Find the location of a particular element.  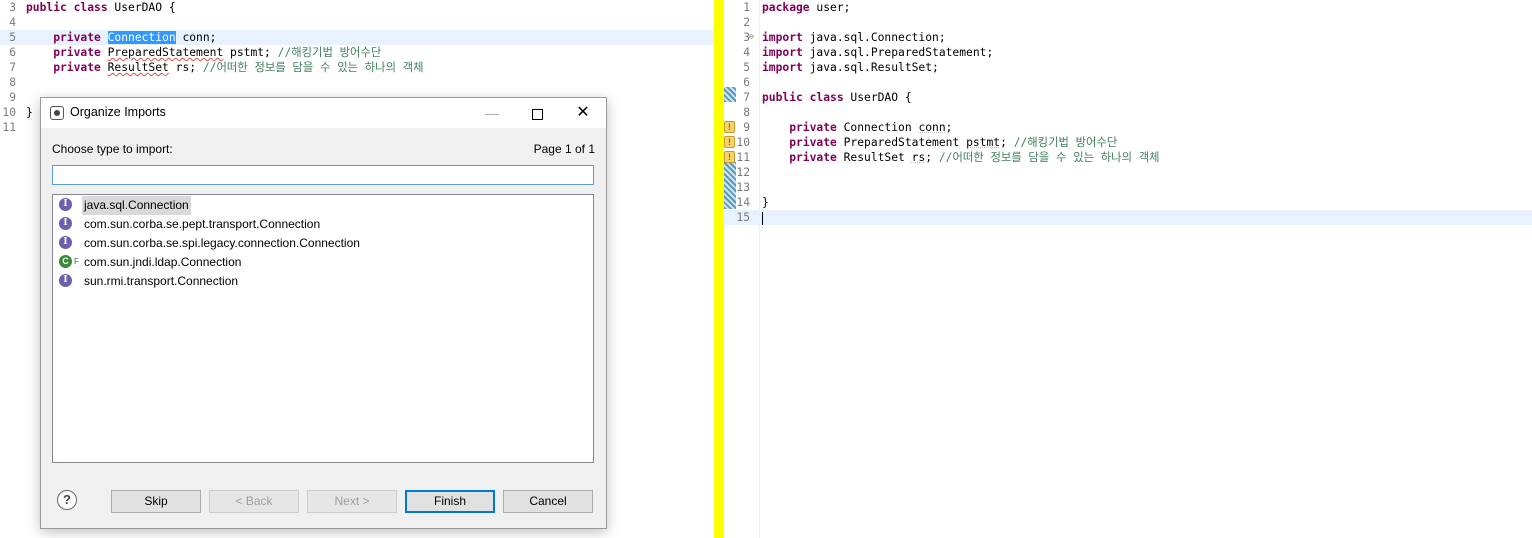

line-number: 10 is located at coordinates (743, 142).